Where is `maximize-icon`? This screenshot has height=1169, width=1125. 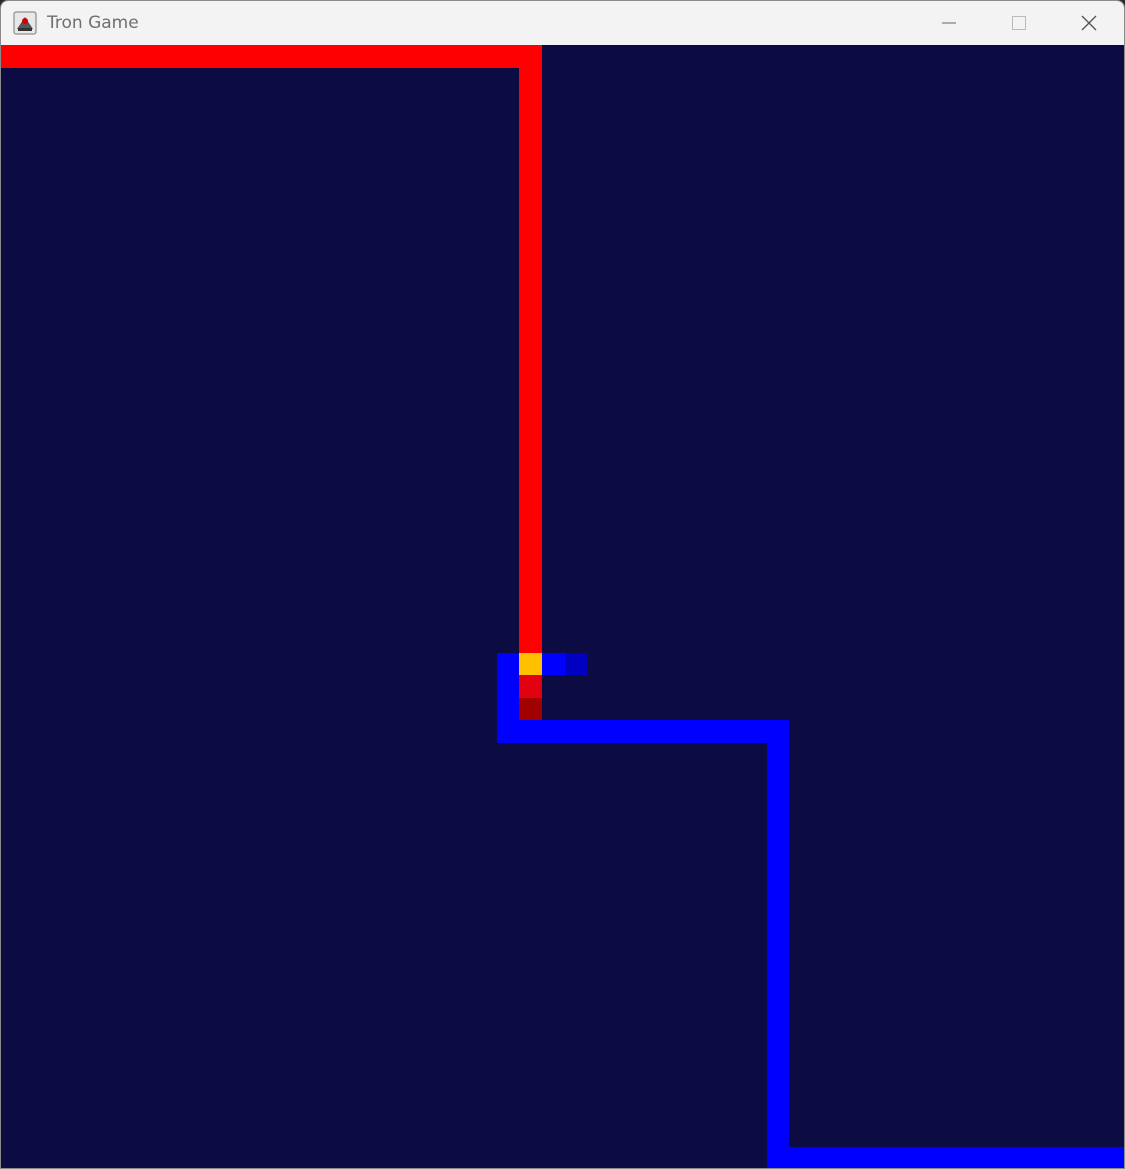
maximize-icon is located at coordinates (1019, 23).